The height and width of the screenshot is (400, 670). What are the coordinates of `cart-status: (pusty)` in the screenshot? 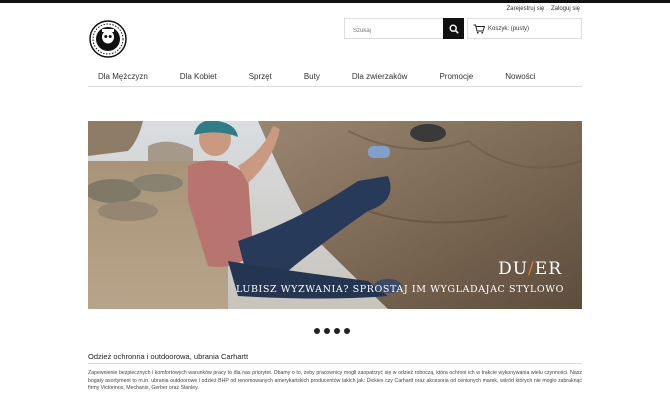 It's located at (520, 28).